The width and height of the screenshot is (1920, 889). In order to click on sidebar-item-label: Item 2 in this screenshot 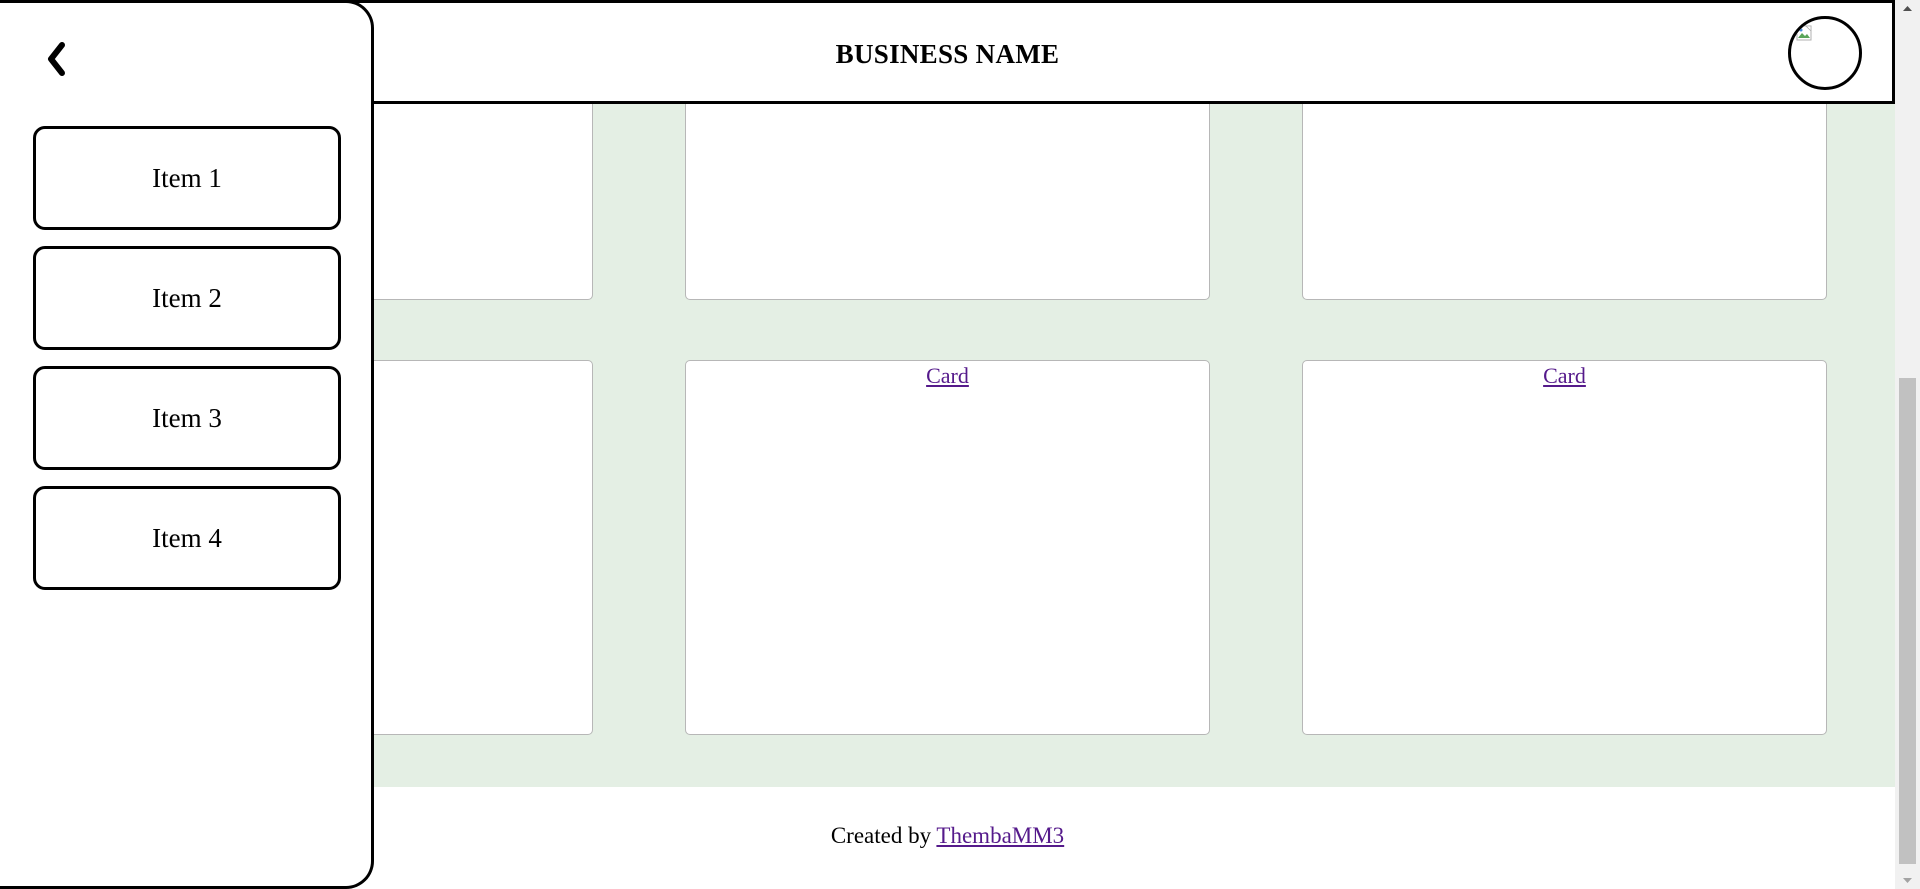, I will do `click(187, 297)`.